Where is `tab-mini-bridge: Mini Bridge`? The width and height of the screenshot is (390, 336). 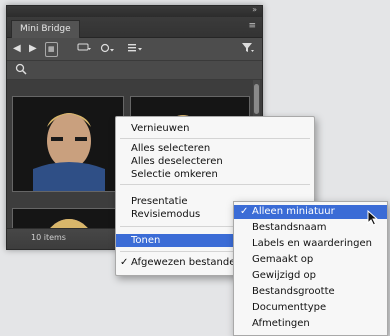
tab-mini-bridge: Mini Bridge is located at coordinates (45, 29).